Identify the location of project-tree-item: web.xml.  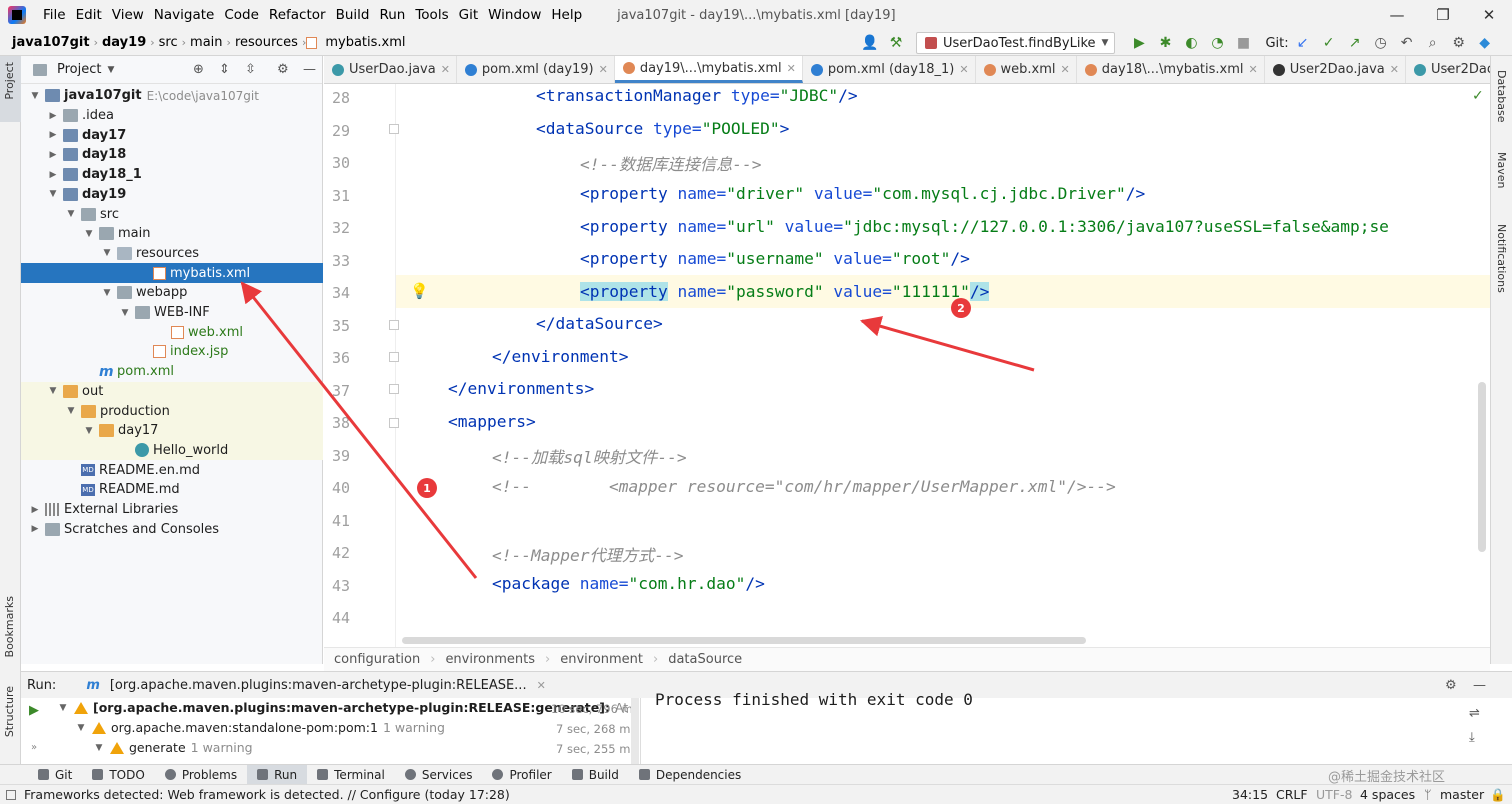
(172, 332).